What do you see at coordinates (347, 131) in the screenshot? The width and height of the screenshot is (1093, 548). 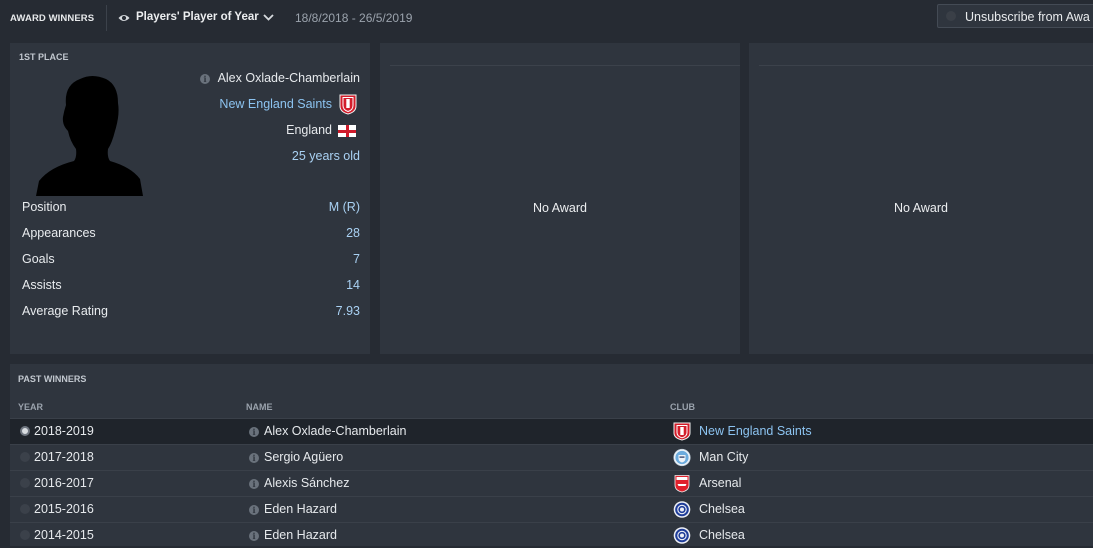 I see `england-flag-icon` at bounding box center [347, 131].